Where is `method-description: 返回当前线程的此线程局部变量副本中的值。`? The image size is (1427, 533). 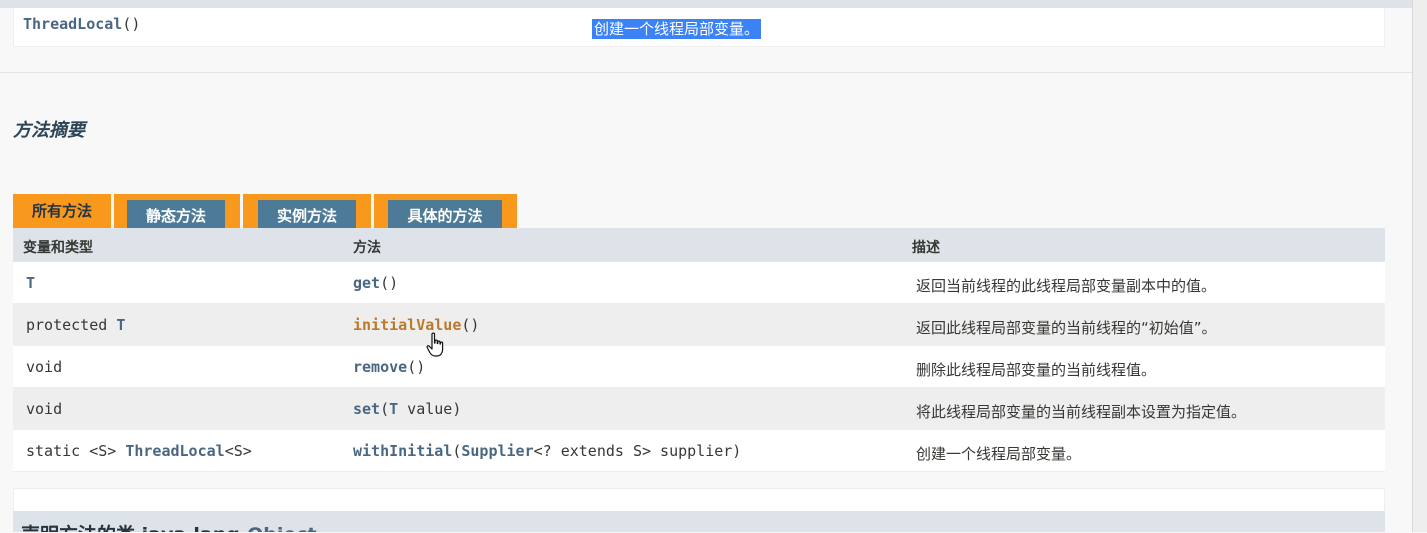 method-description: 返回当前线程的此线程局部变量副本中的值。 is located at coordinates (1066, 286).